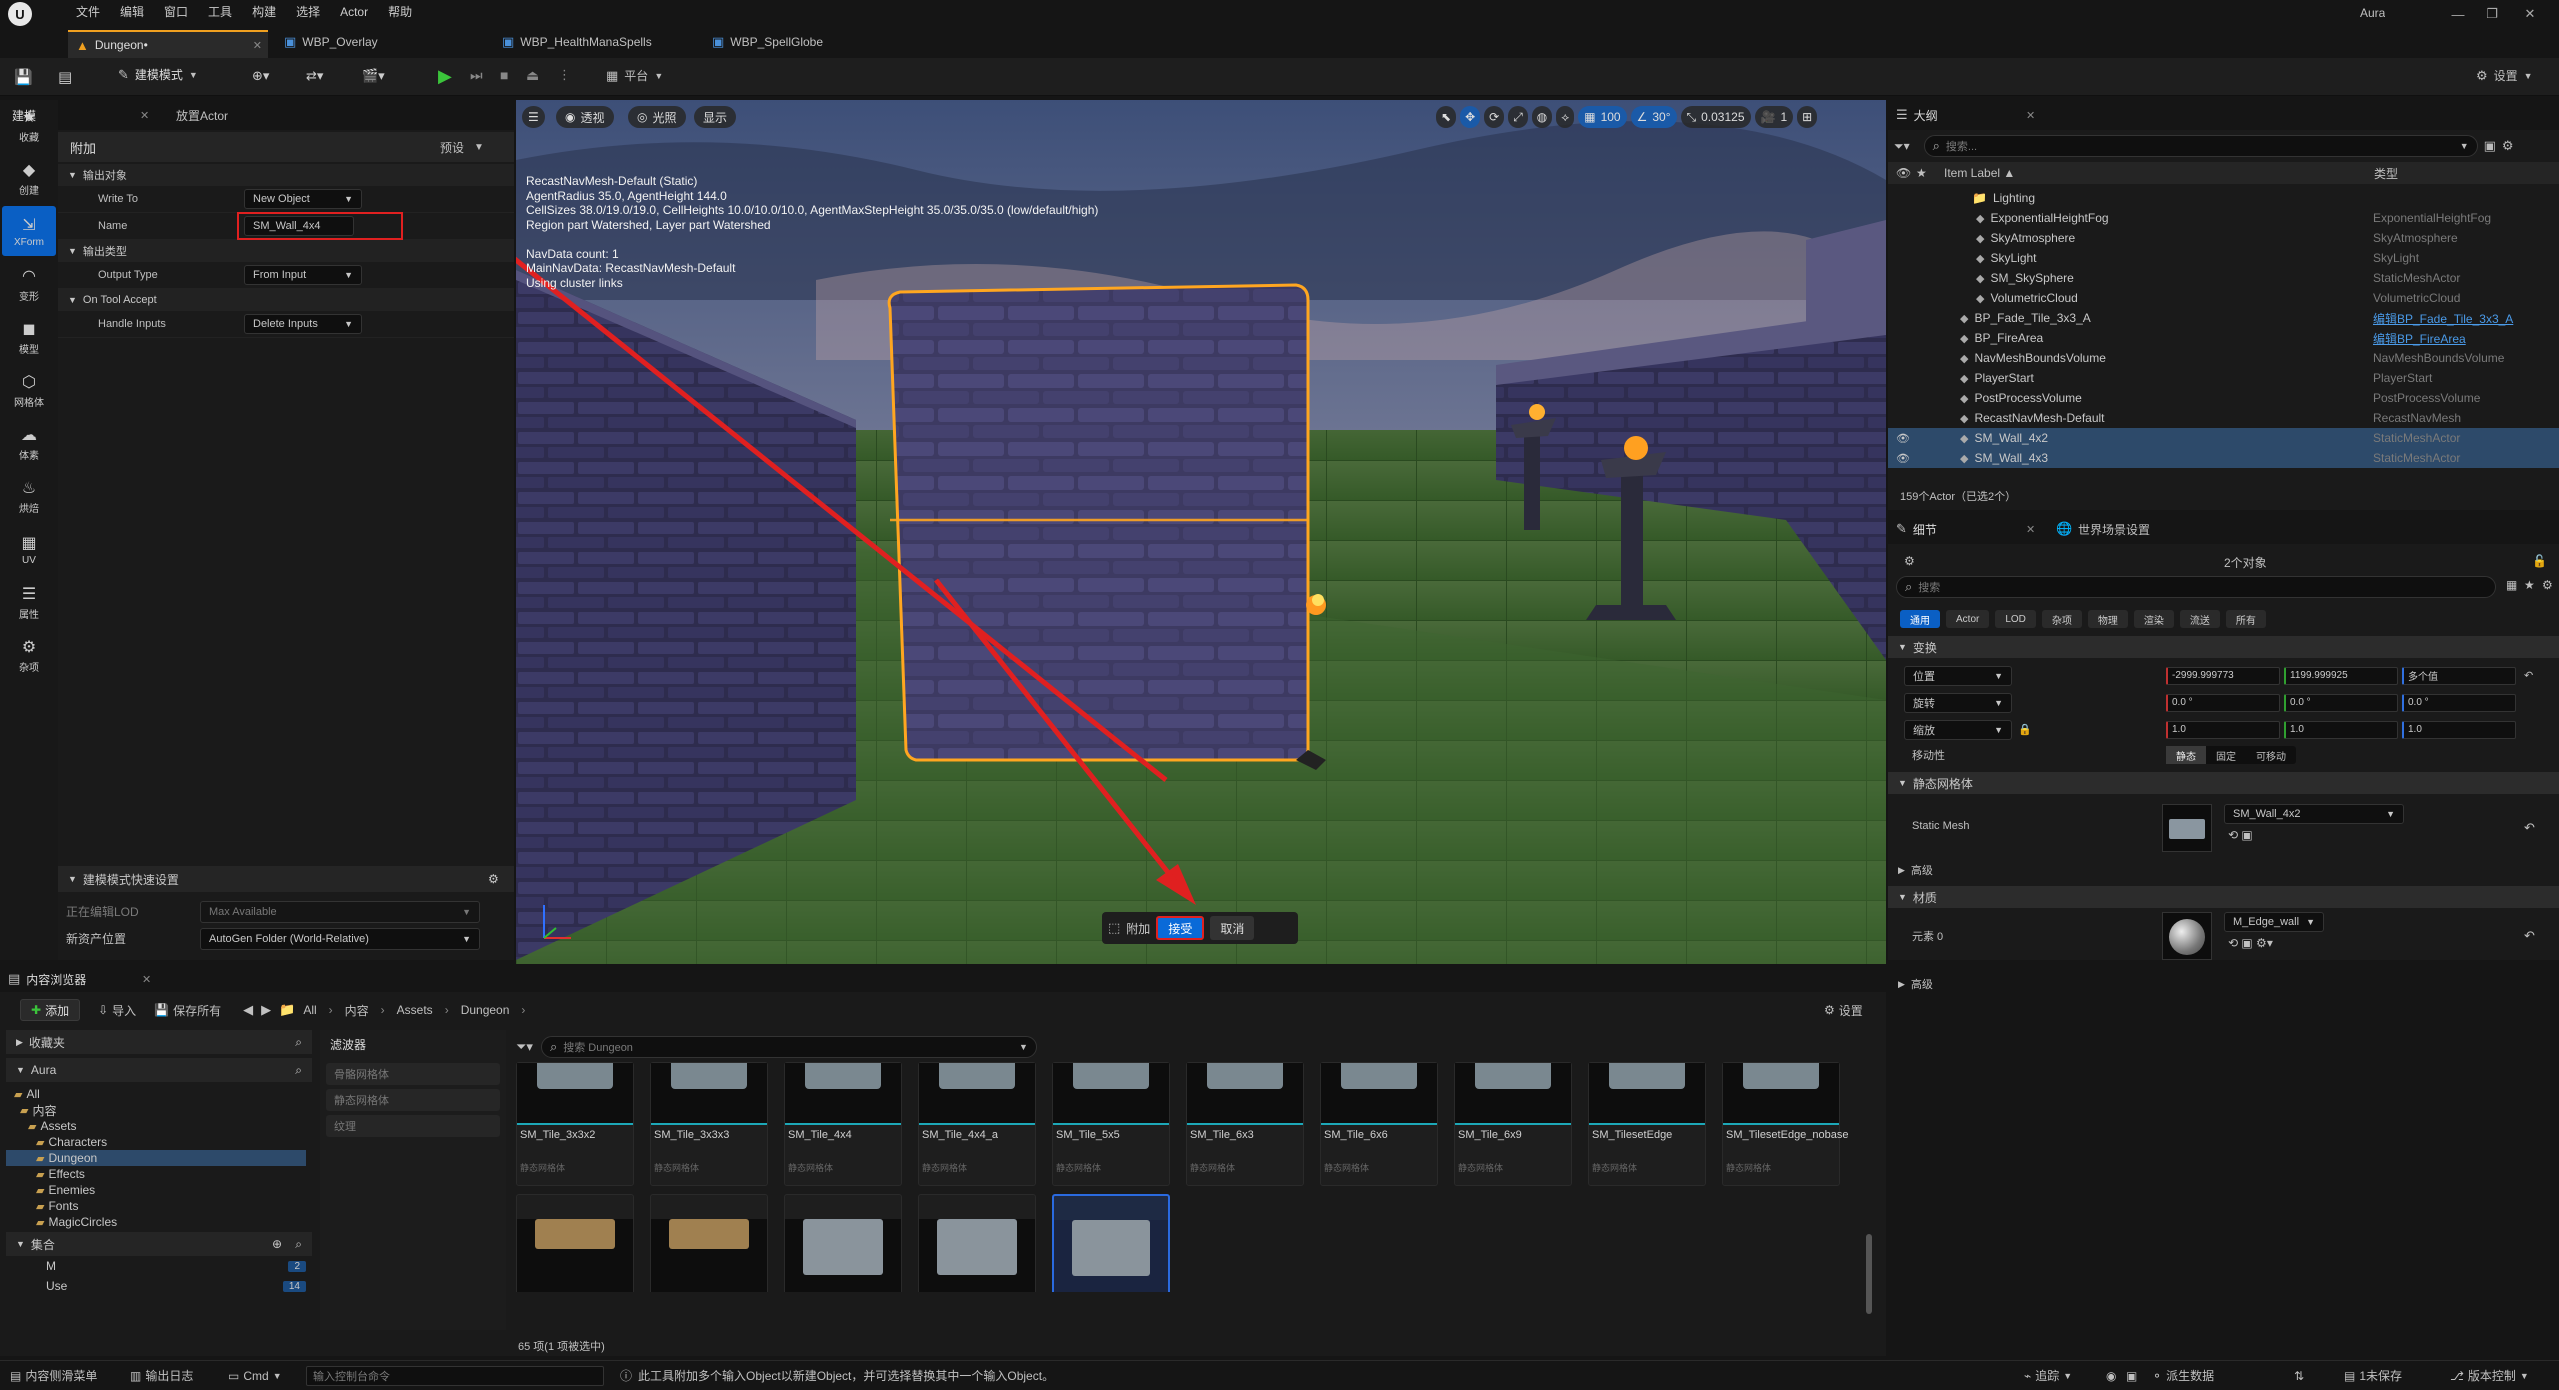 This screenshot has height=1390, width=2559. What do you see at coordinates (156, 1222) in the screenshot?
I see `folder-tree-item: ▰ MagicCircles` at bounding box center [156, 1222].